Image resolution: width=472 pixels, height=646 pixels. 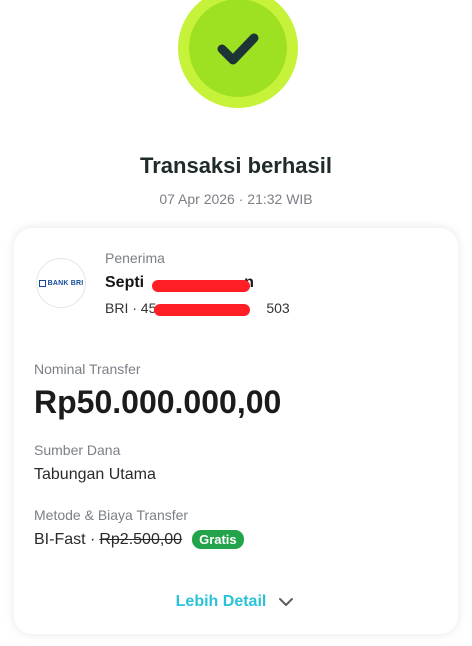 I want to click on redaction-account, so click(x=202, y=310).